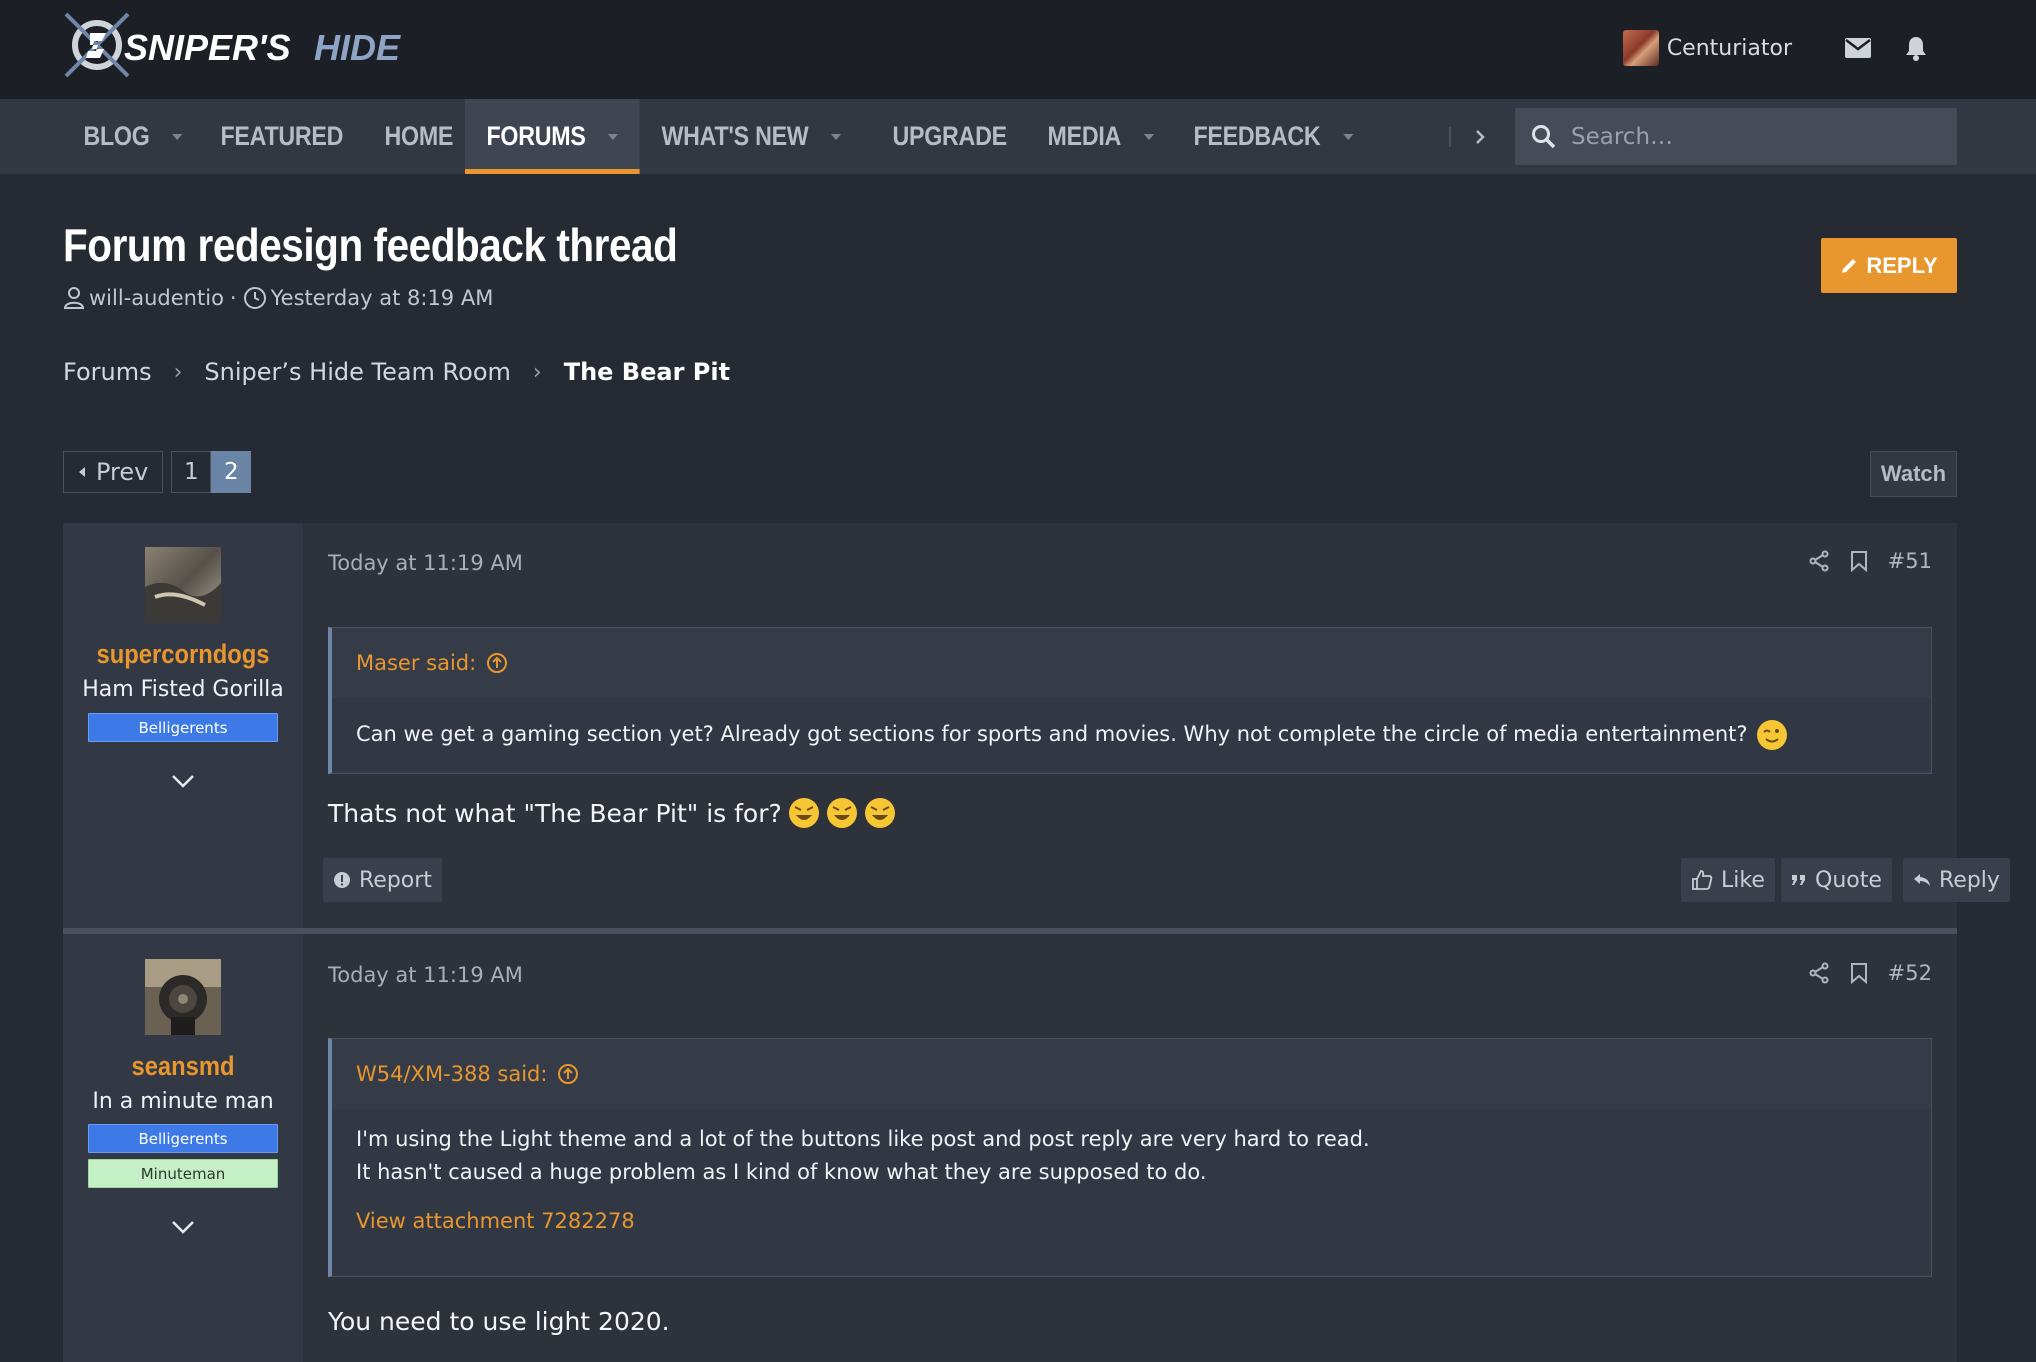 This screenshot has width=2036, height=1362. Describe the element at coordinates (74, 298) in the screenshot. I see `user-icon` at that location.